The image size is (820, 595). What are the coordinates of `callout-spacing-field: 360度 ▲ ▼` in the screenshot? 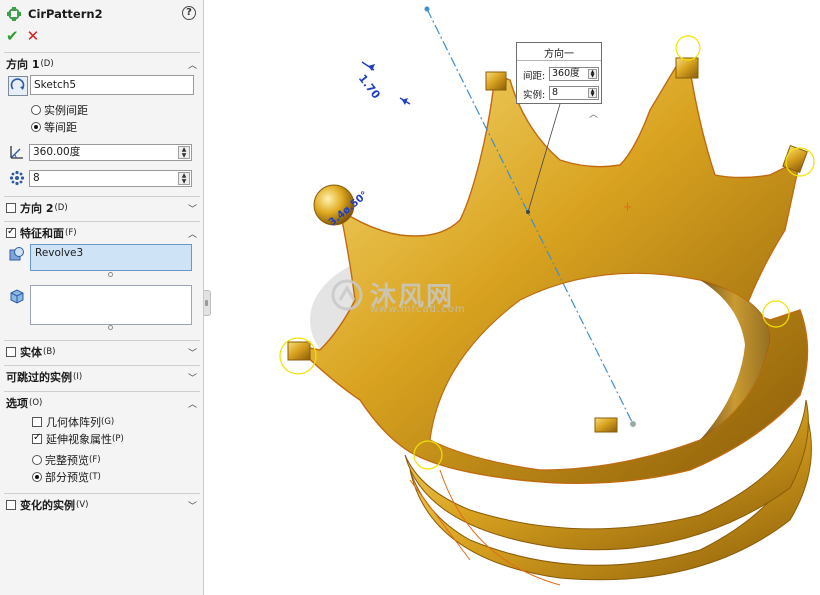 It's located at (574, 74).